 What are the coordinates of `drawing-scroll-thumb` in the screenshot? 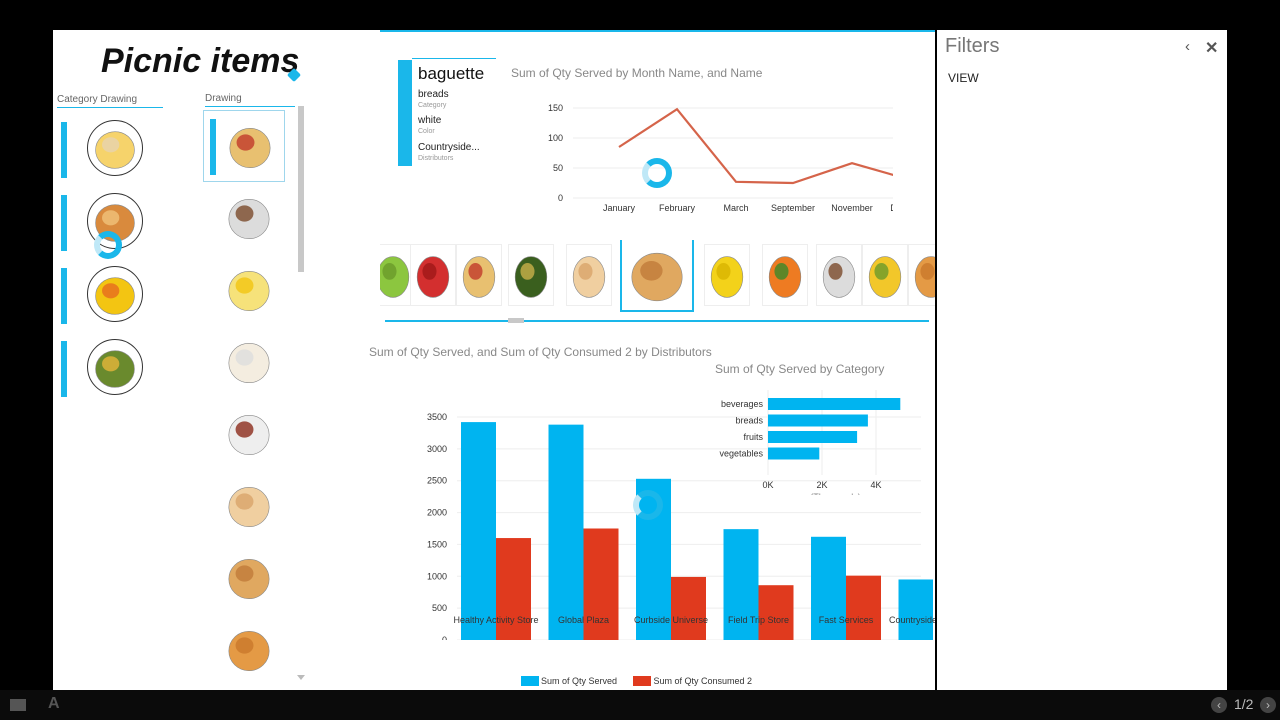 It's located at (301, 189).